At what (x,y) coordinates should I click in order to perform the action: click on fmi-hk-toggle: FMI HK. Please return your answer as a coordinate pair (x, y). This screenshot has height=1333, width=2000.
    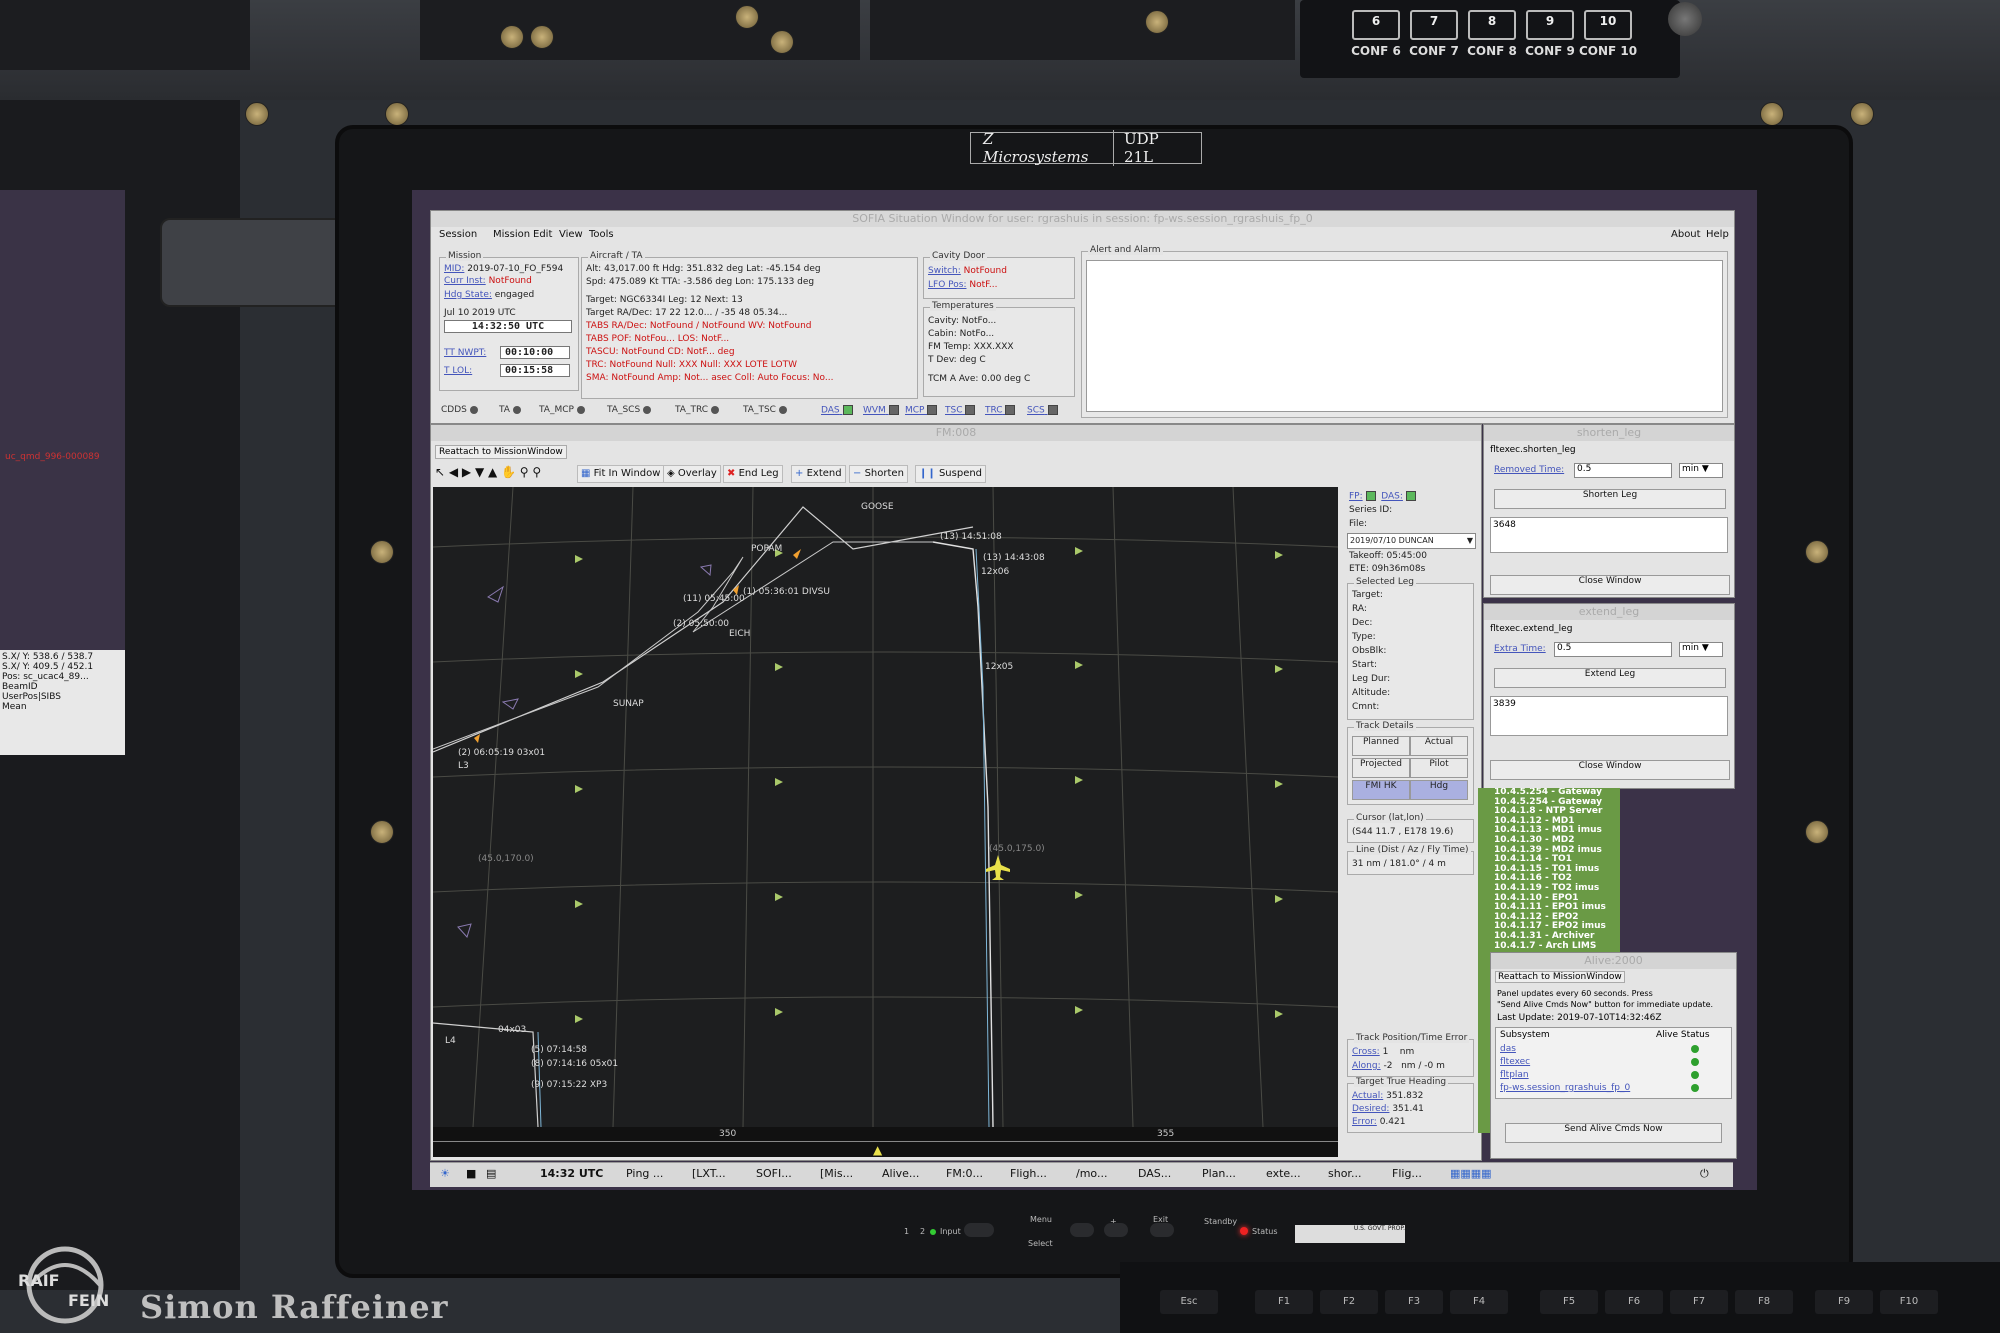
    Looking at the image, I should click on (1381, 790).